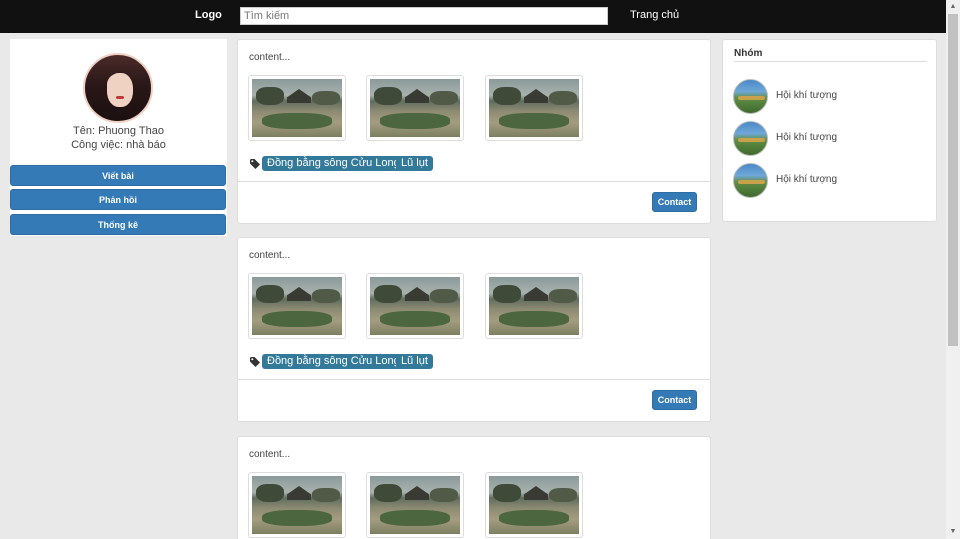  What do you see at coordinates (953, 532) in the screenshot?
I see `scroll-down-icon: ▼` at bounding box center [953, 532].